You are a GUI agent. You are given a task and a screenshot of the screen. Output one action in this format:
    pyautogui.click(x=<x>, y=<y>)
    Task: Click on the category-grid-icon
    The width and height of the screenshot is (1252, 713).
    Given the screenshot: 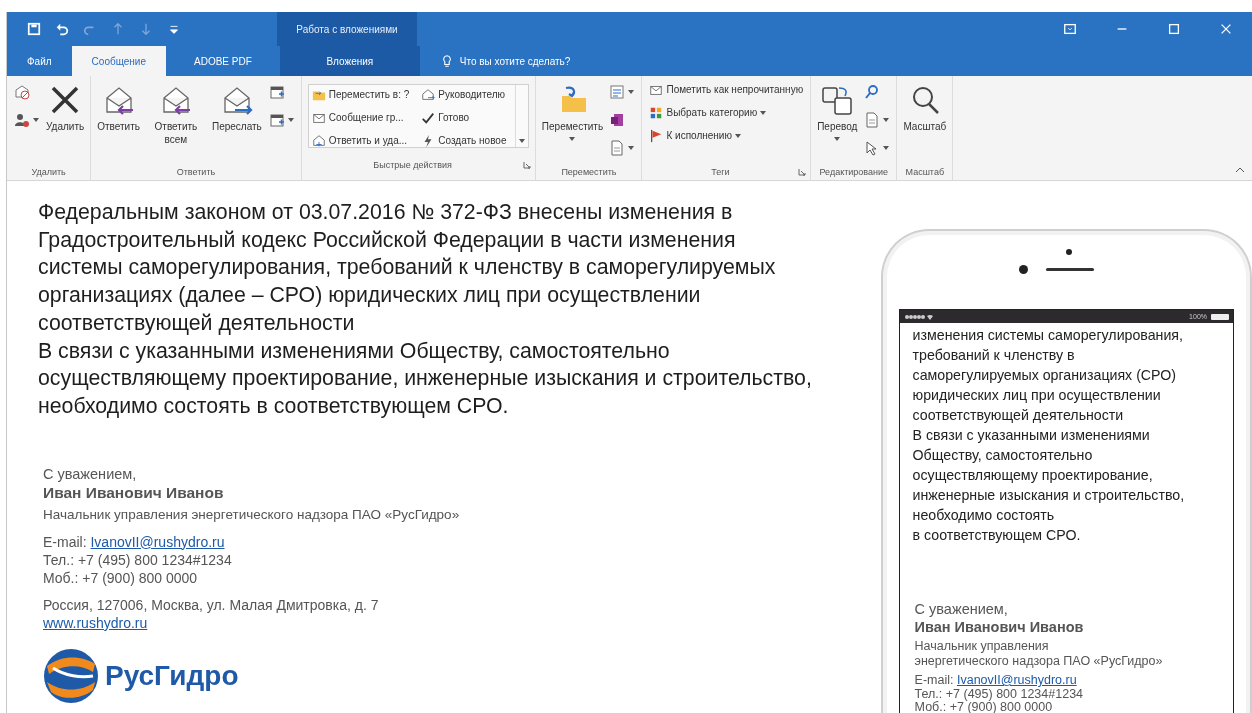 What is the action you would take?
    pyautogui.click(x=656, y=112)
    